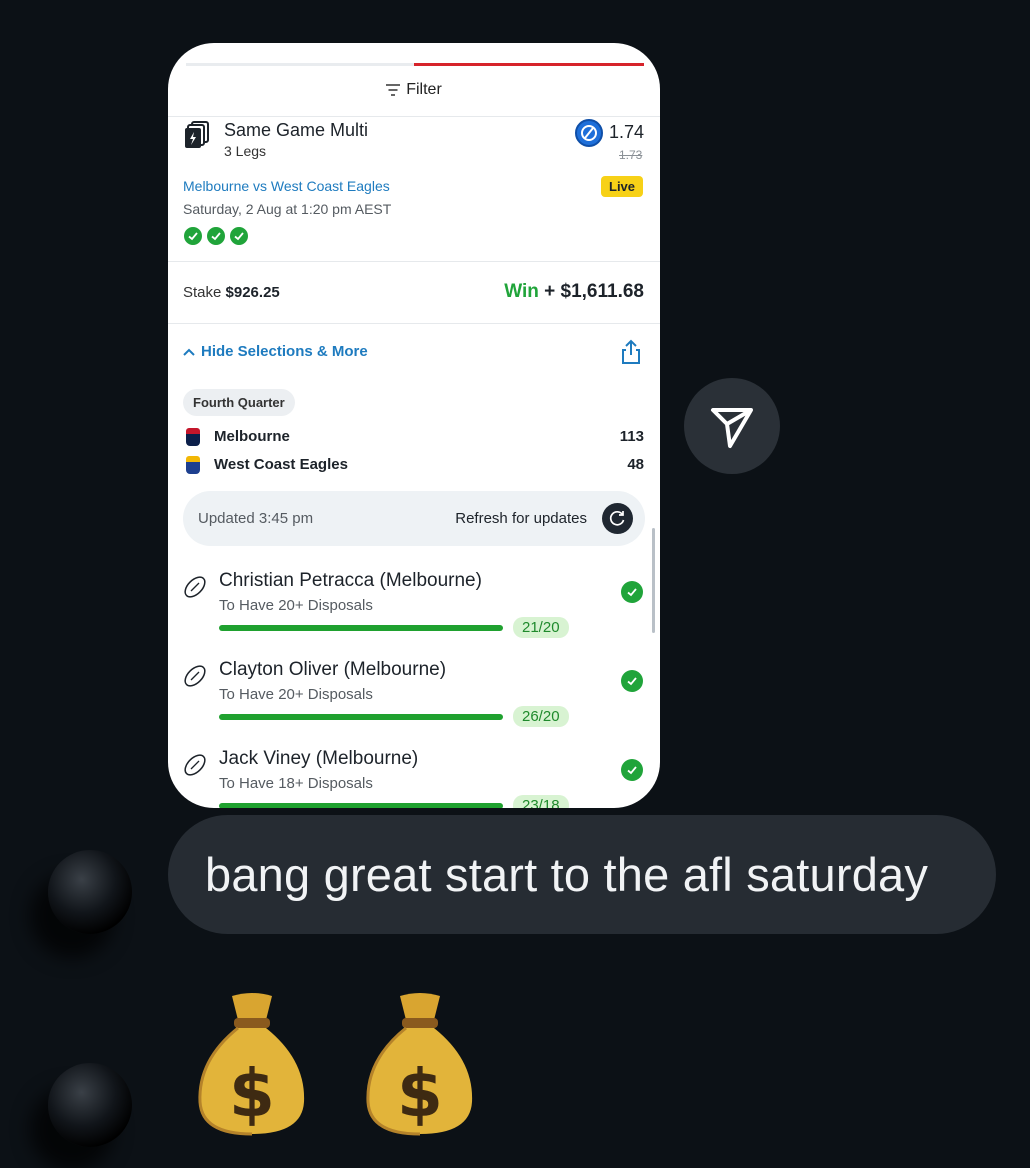 The height and width of the screenshot is (1168, 1030). I want to click on message-bubble: bang great start to the afl saturday, so click(582, 874).